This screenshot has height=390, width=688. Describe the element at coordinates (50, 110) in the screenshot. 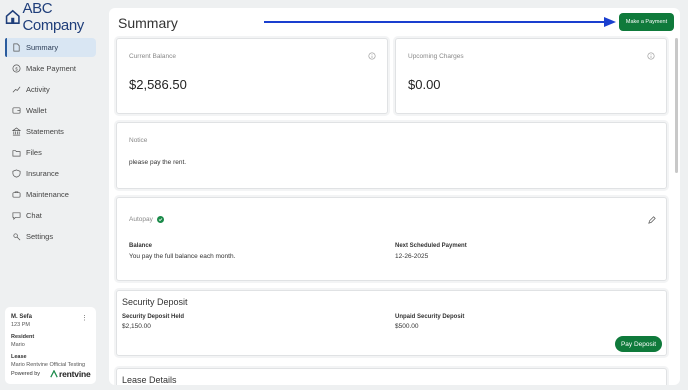

I see `sidebar-item-wallet: Wallet` at that location.